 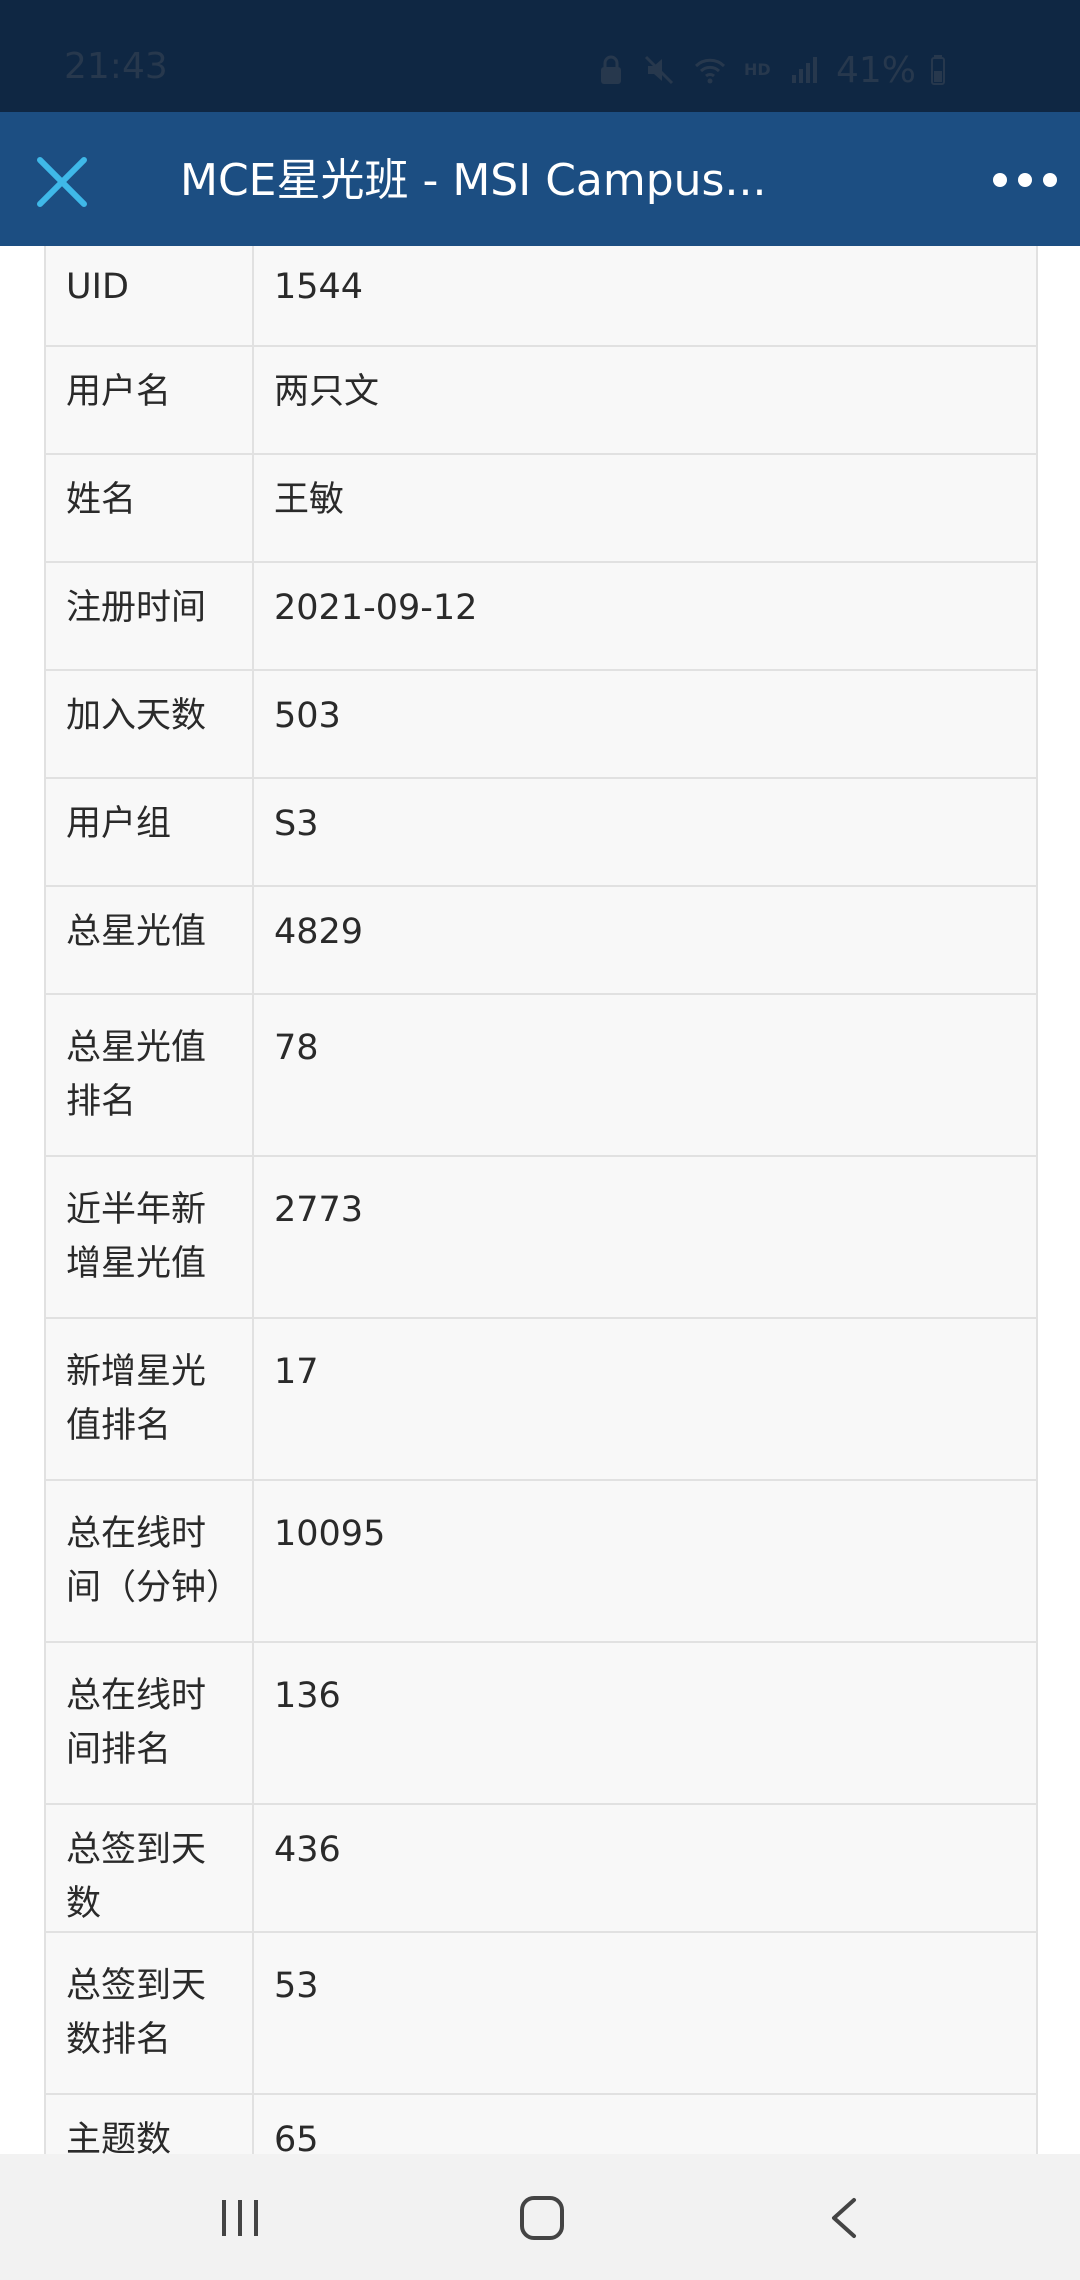 I want to click on row-value: 王敏, so click(x=645, y=508).